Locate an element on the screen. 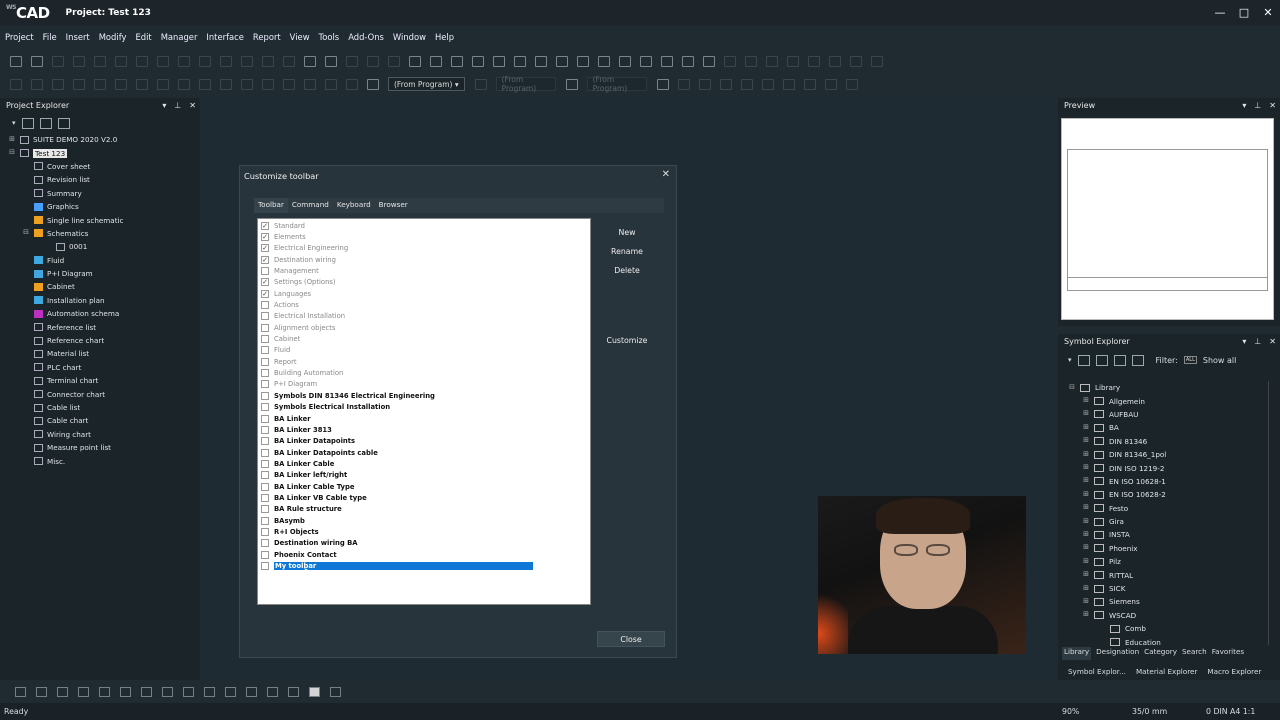  project-tree-item: ⊟ Schematics is located at coordinates (104, 233).